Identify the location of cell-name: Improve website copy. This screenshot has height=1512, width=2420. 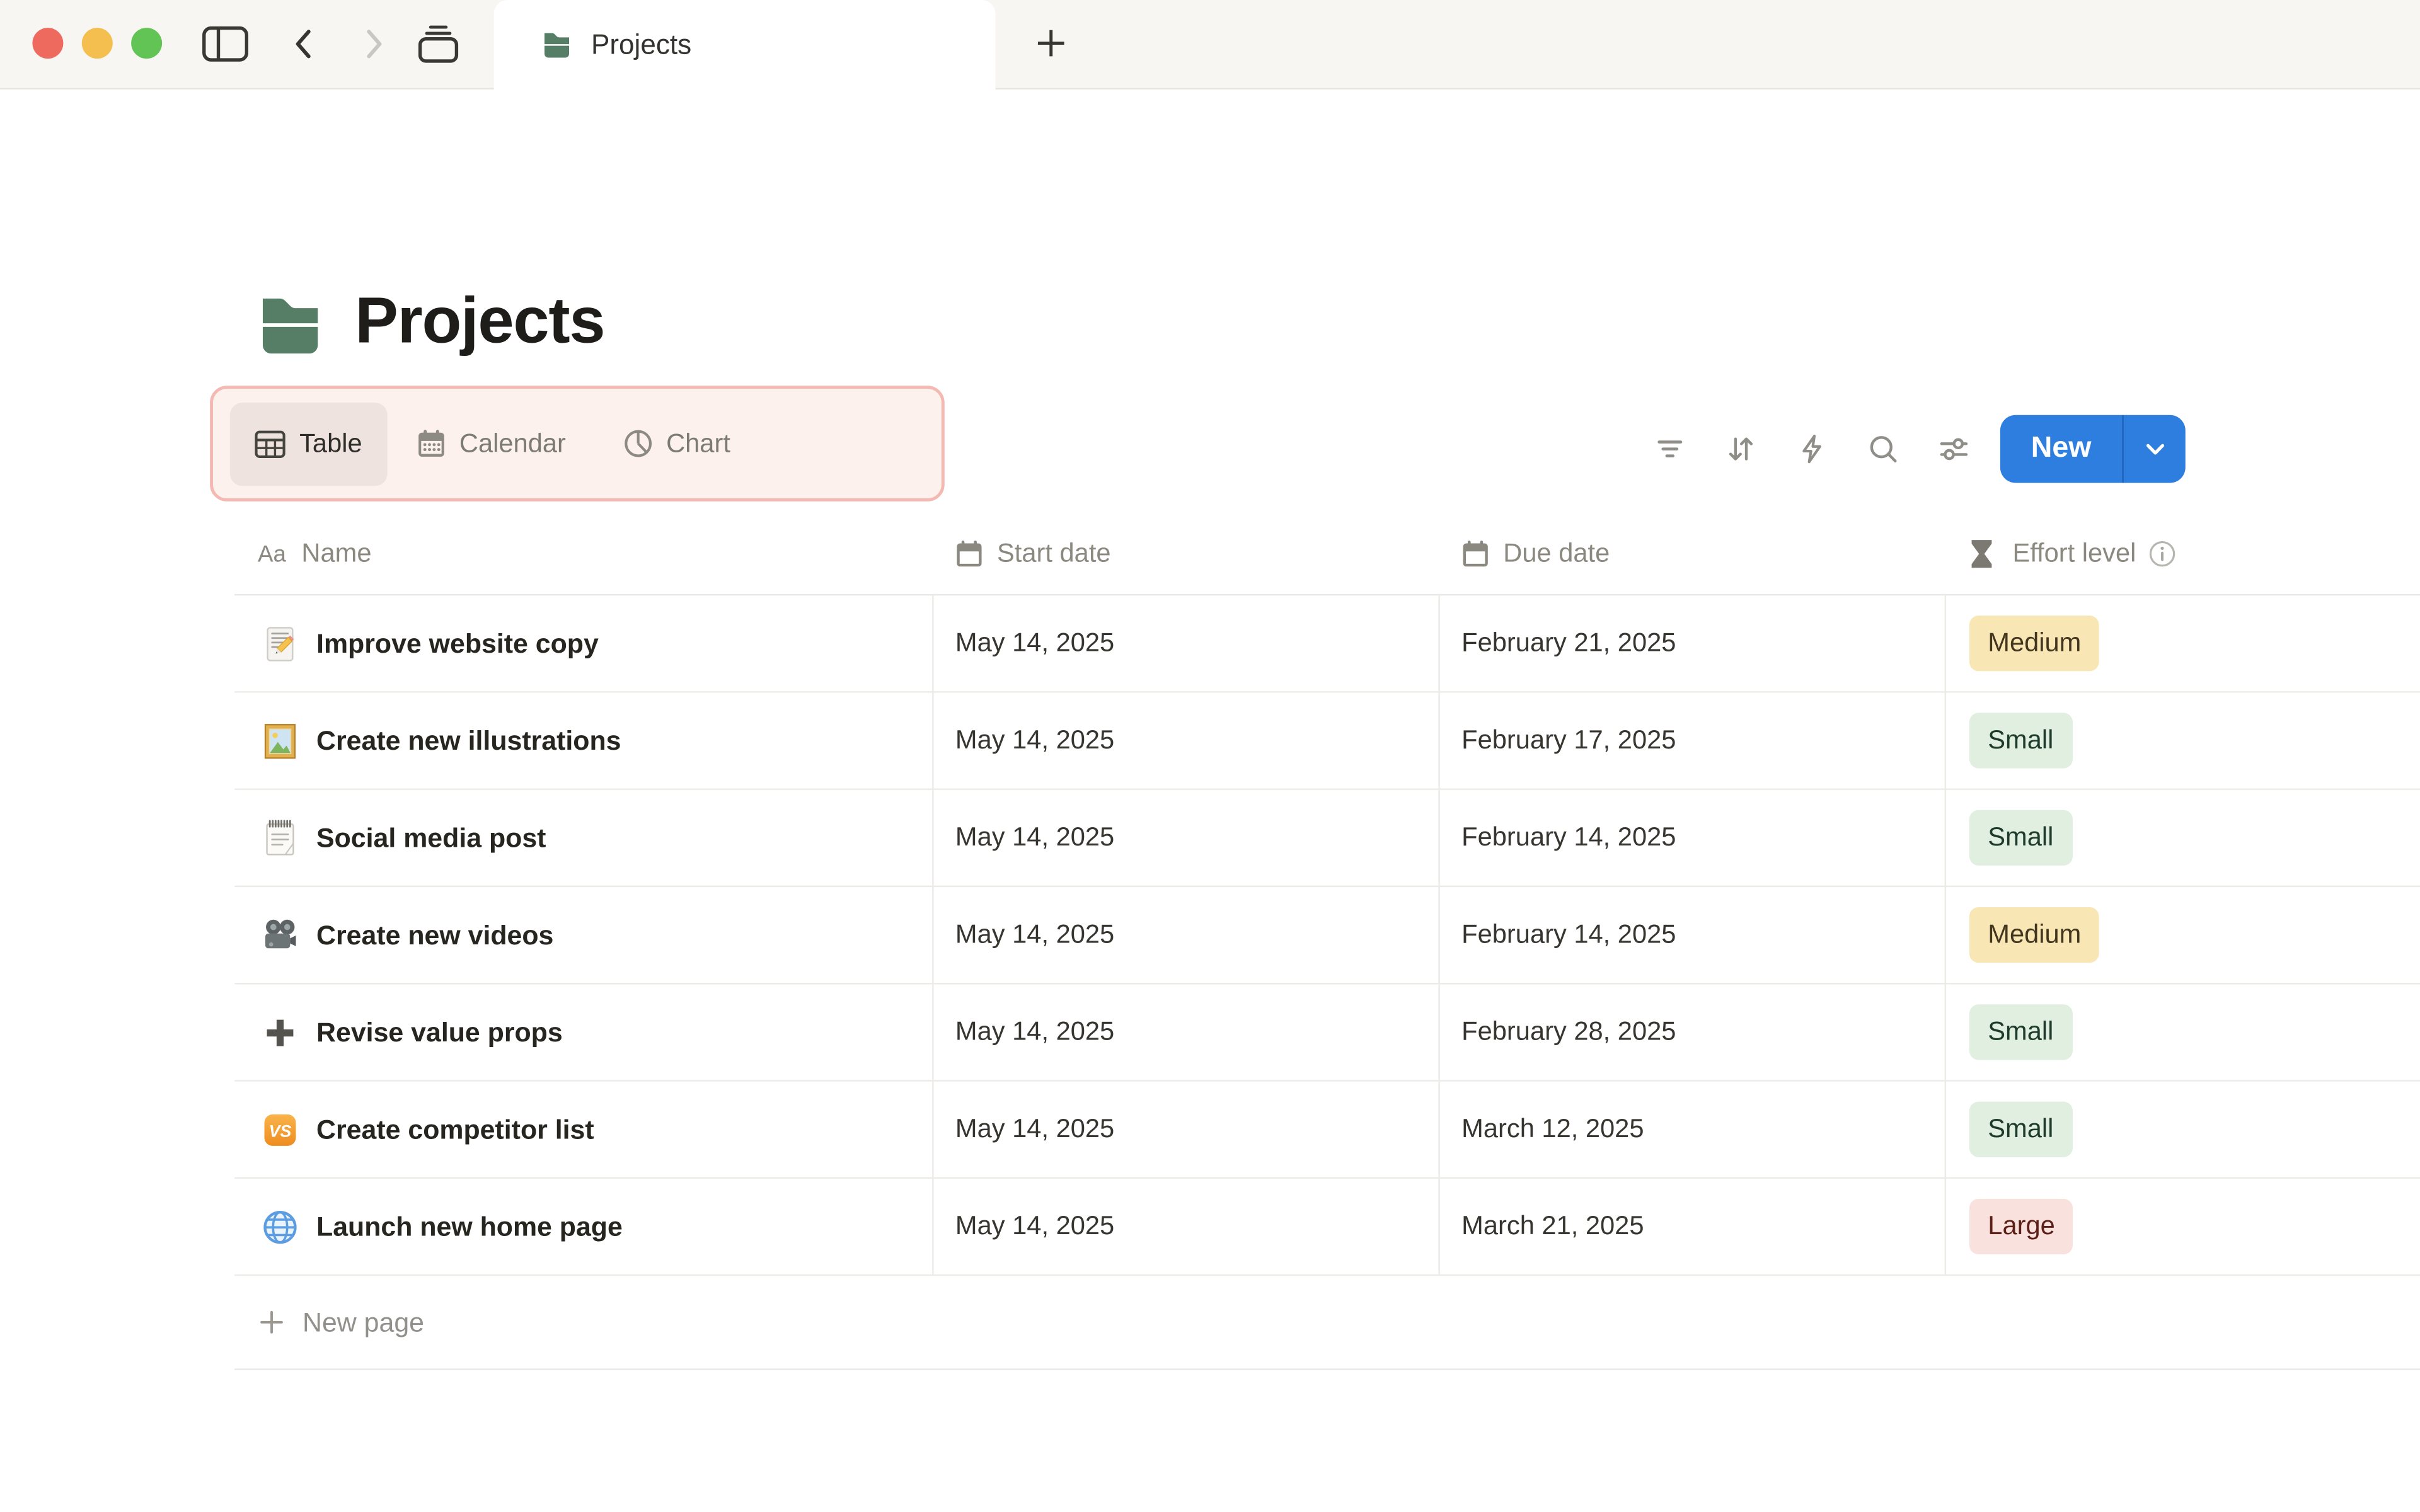
(583, 643).